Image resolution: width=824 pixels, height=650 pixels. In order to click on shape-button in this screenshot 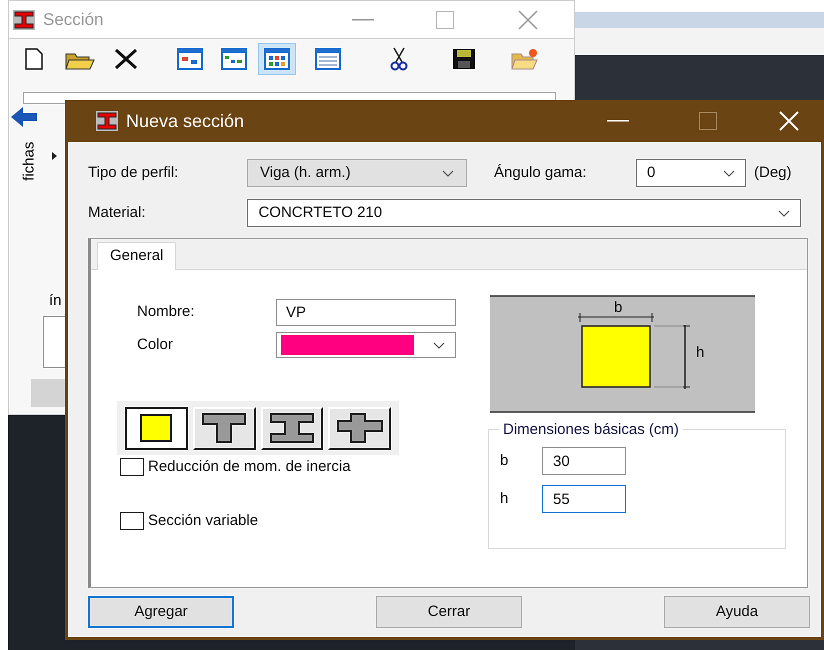, I will do `click(156, 428)`.